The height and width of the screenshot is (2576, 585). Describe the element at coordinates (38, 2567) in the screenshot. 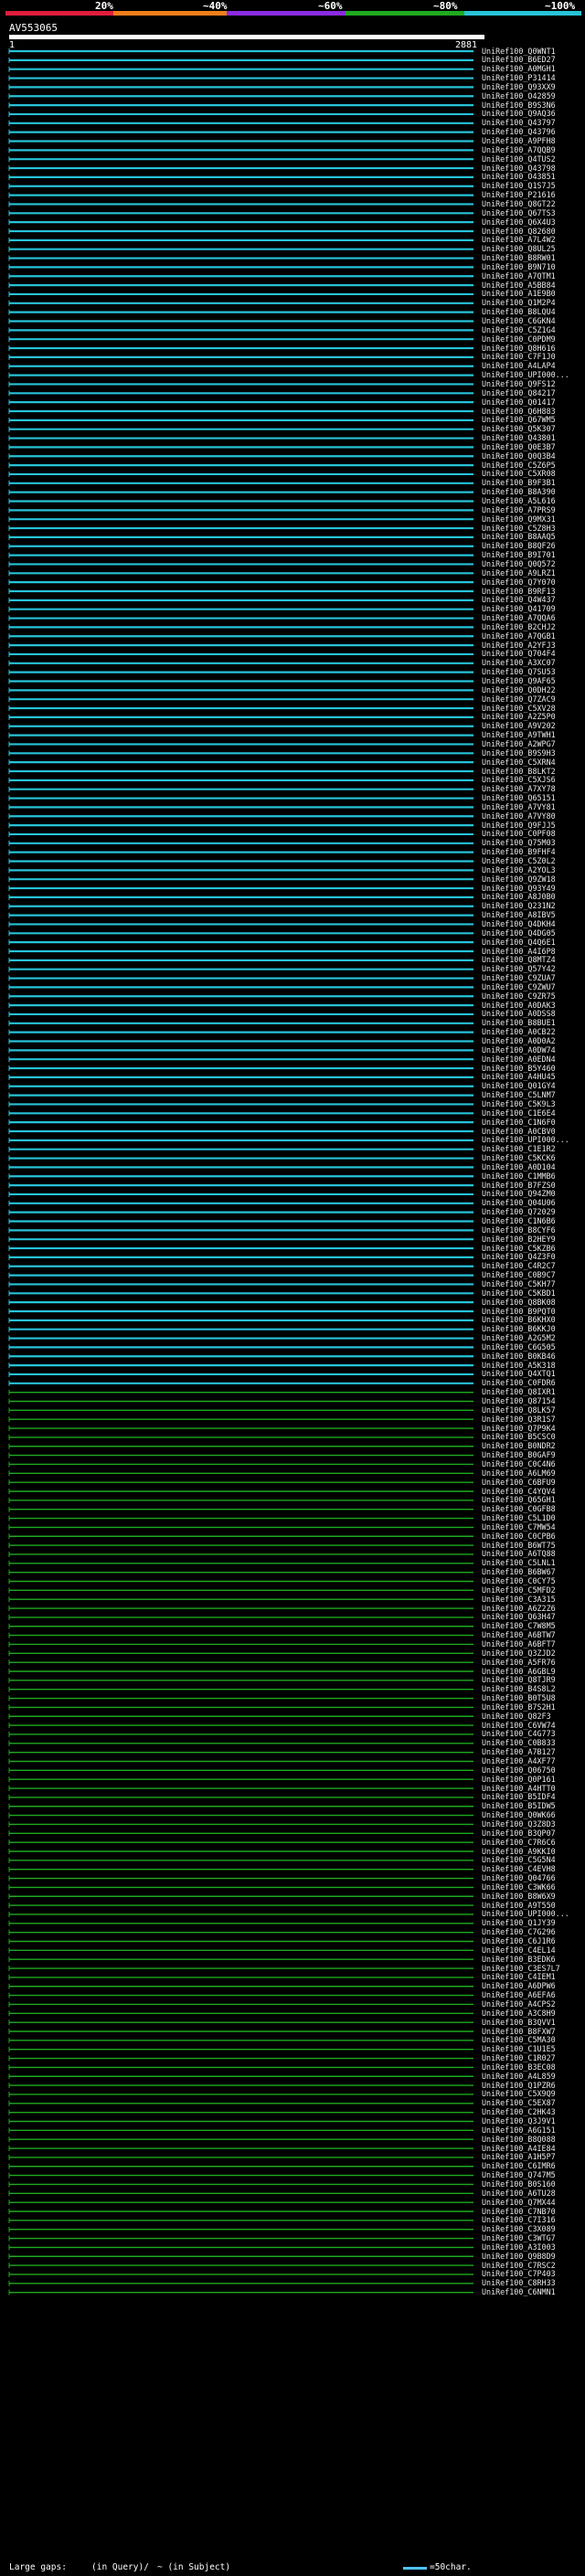

I see `large-gaps-label: Large gaps:` at that location.